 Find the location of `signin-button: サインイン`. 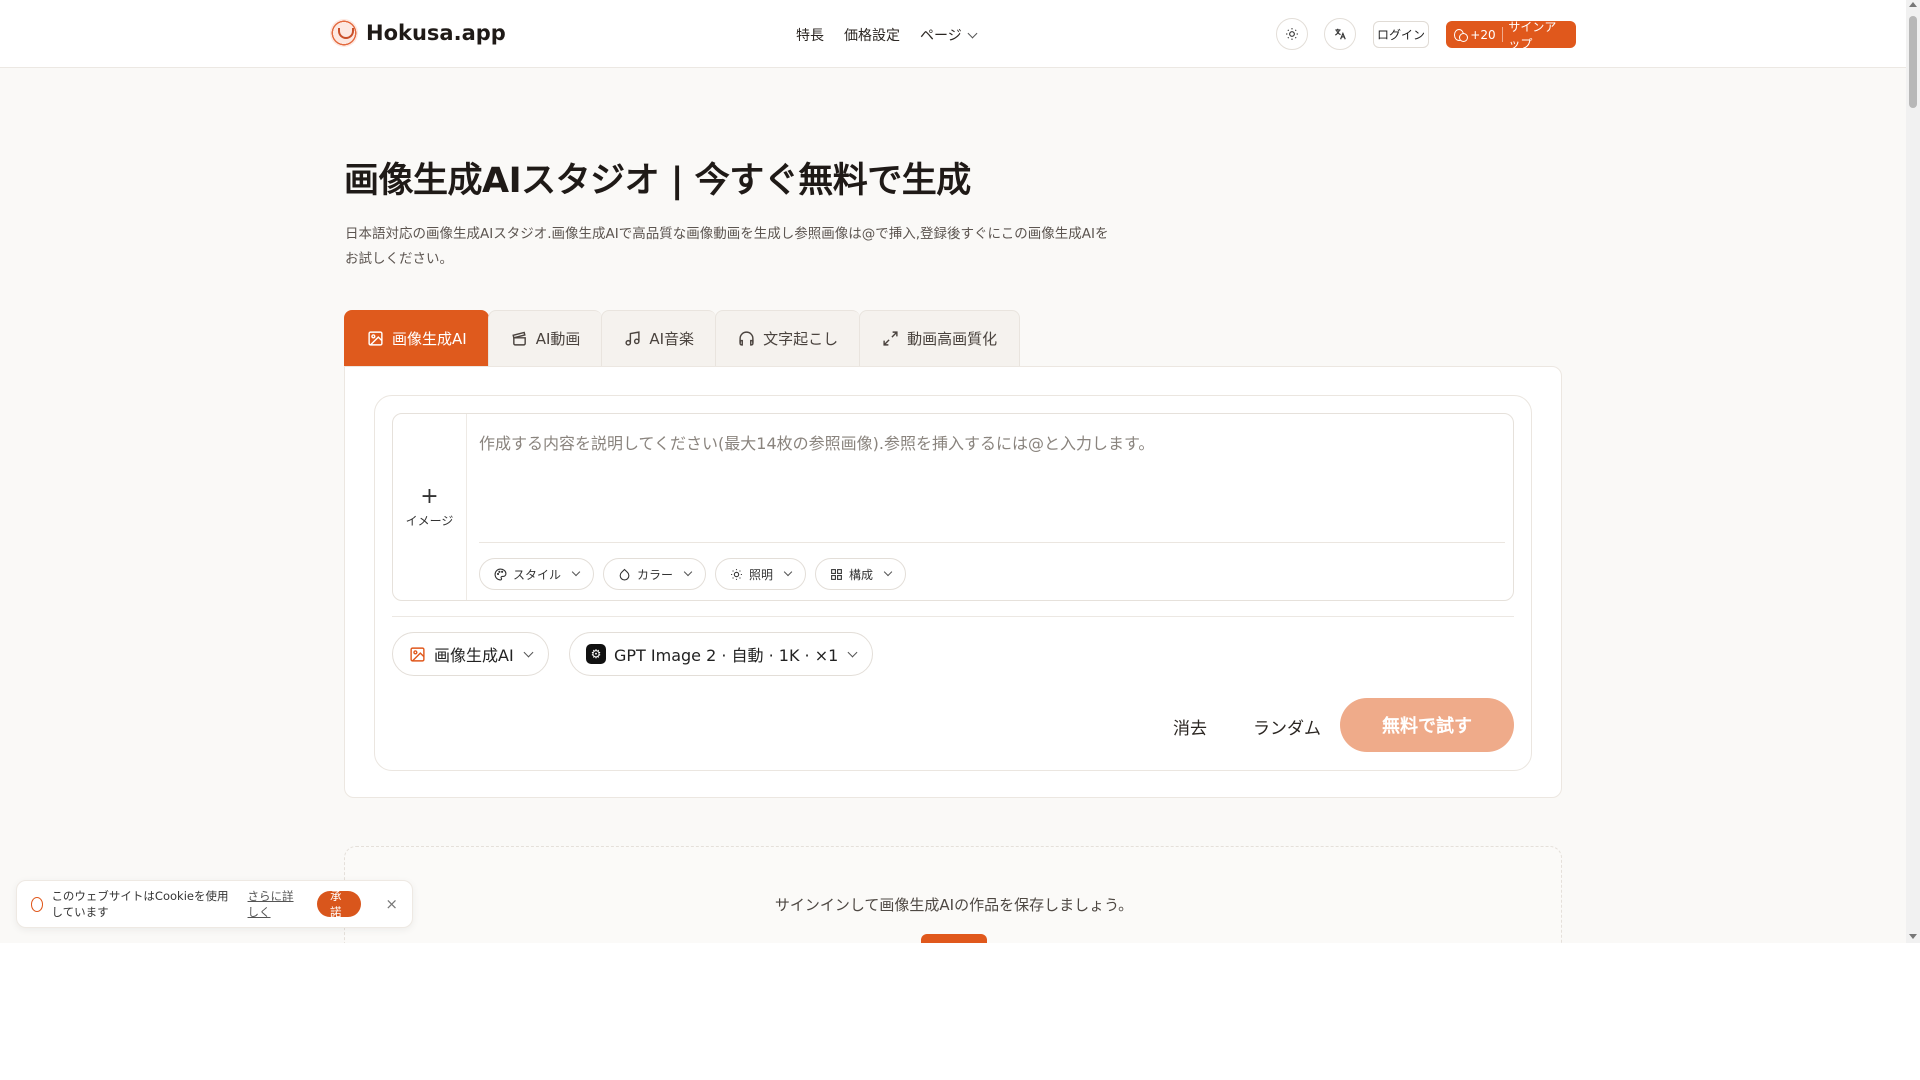

signin-button: サインイン is located at coordinates (954, 938).